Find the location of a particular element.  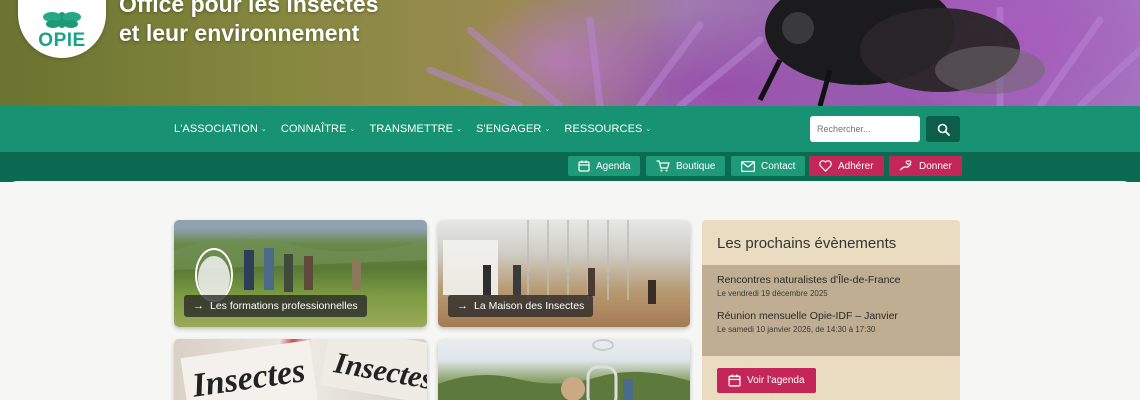

donner-button: Donner is located at coordinates (925, 166).